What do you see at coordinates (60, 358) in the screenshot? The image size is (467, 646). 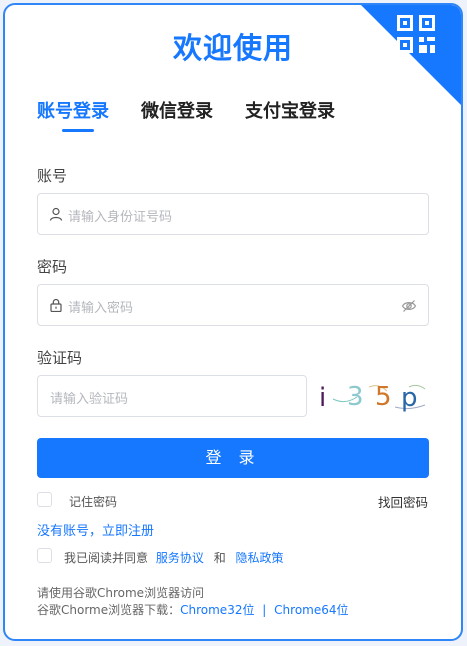 I see `captcha-label: 验证码` at bounding box center [60, 358].